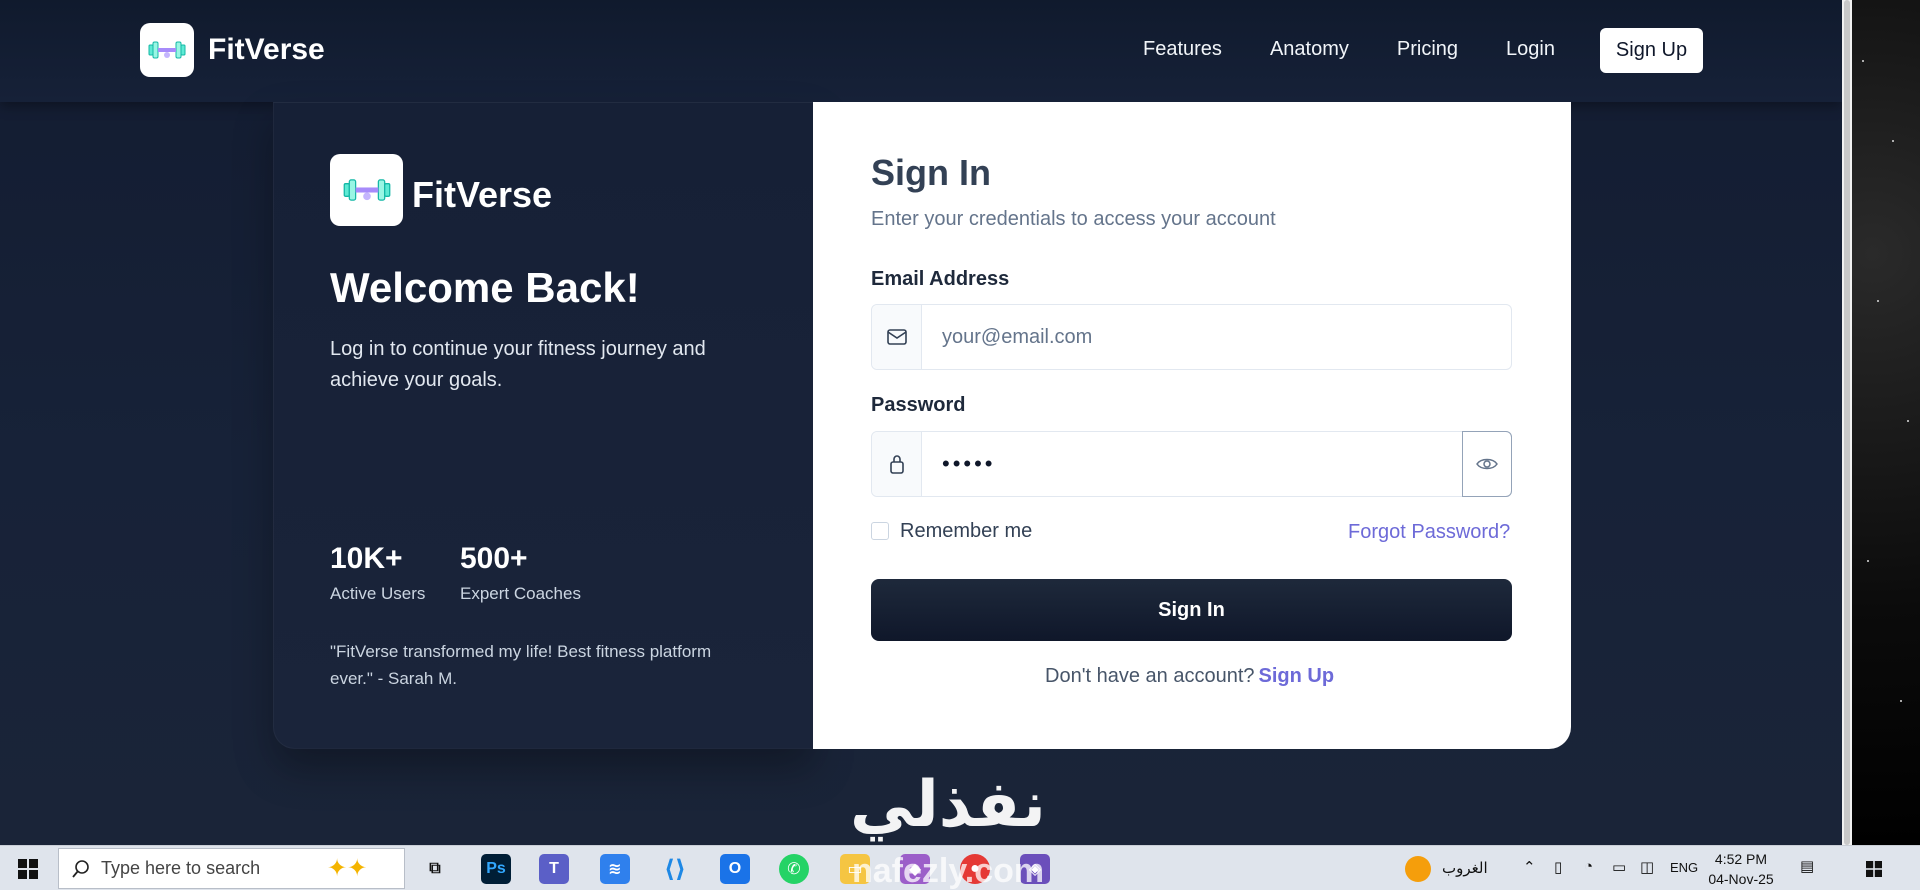 The image size is (1920, 890). I want to click on sparkle-icon: ✦✦, so click(347, 868).